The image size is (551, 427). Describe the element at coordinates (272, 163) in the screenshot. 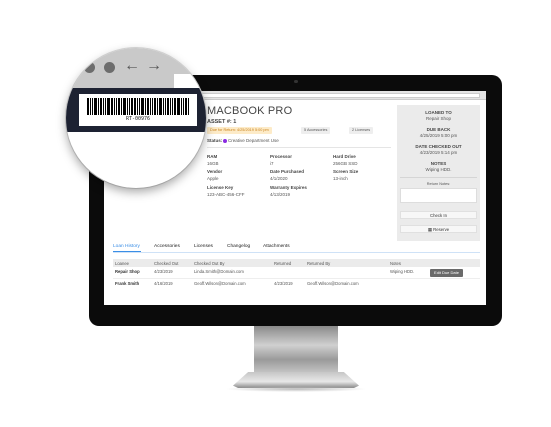

I see `field-value: i7` at that location.